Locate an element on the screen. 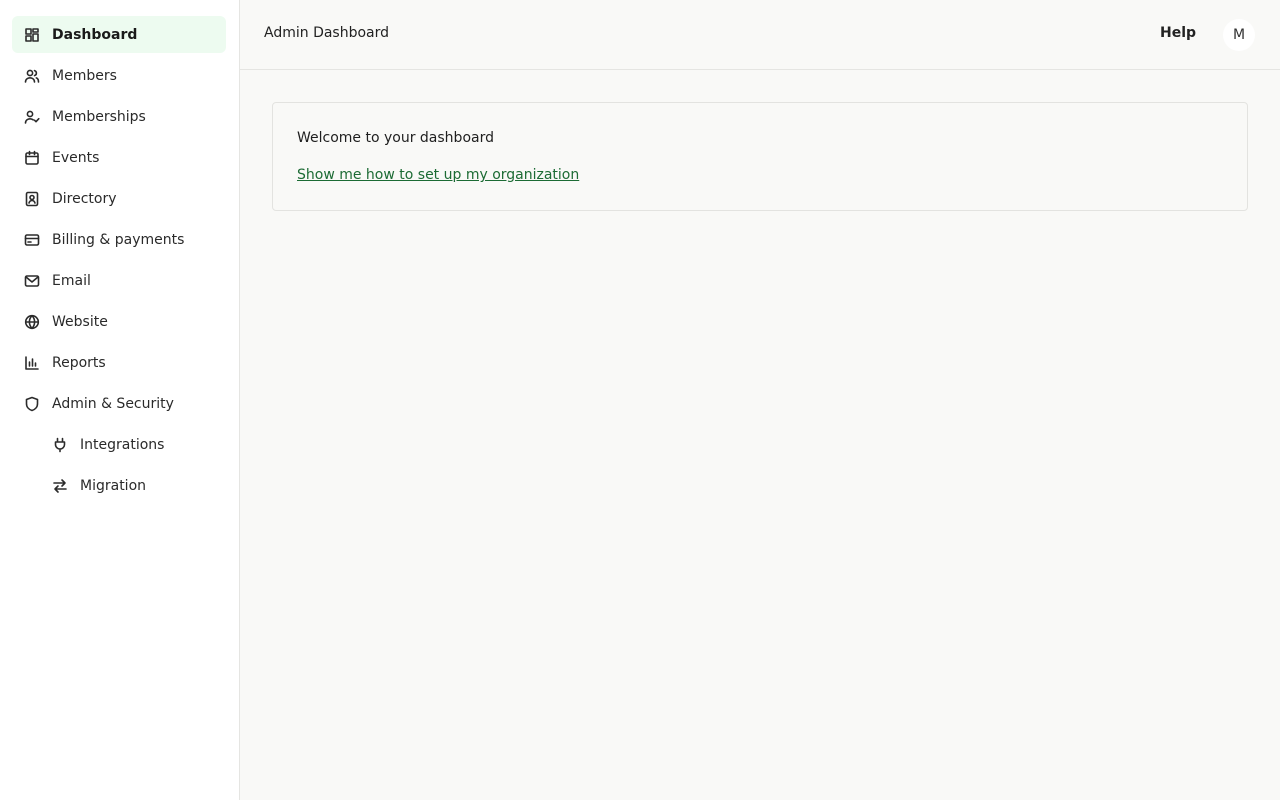  globe-icon is located at coordinates (32, 322).